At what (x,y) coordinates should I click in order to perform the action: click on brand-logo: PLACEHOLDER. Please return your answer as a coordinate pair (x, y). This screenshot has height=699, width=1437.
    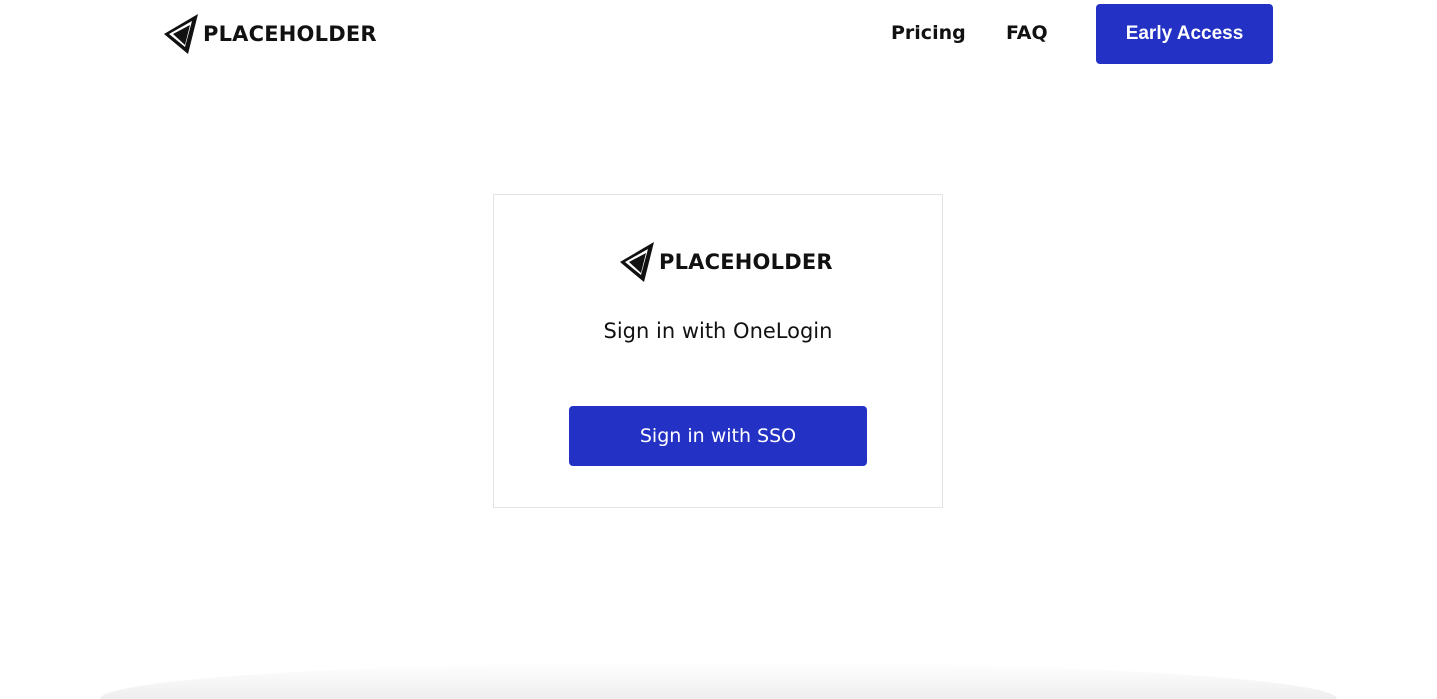
    Looking at the image, I should click on (270, 34).